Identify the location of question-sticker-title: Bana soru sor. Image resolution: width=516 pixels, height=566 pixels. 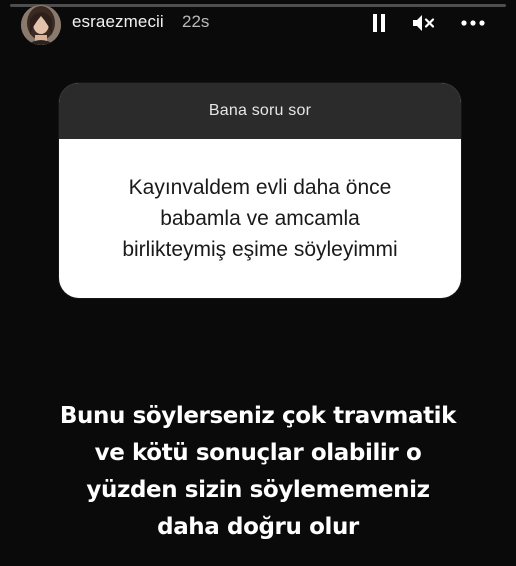
(260, 110).